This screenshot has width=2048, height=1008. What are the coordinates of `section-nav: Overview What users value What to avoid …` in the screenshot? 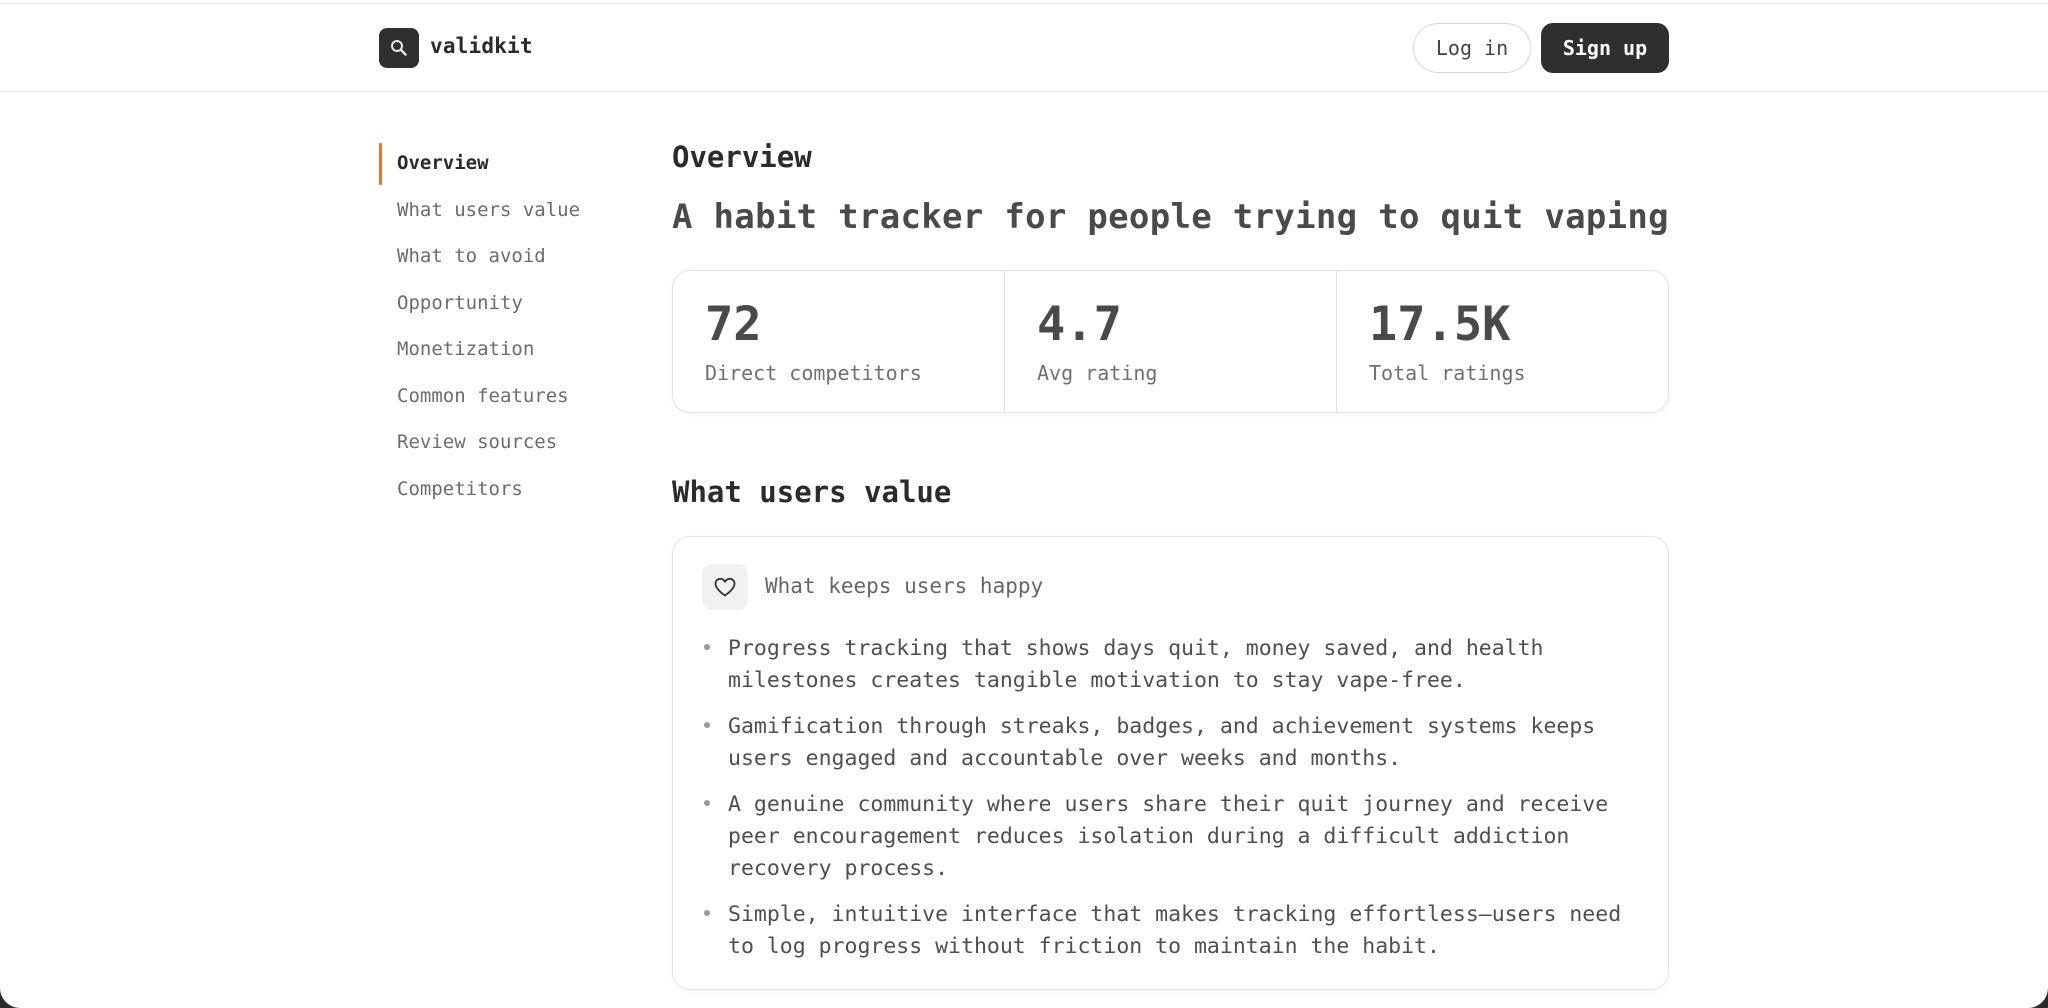 It's located at (499, 326).